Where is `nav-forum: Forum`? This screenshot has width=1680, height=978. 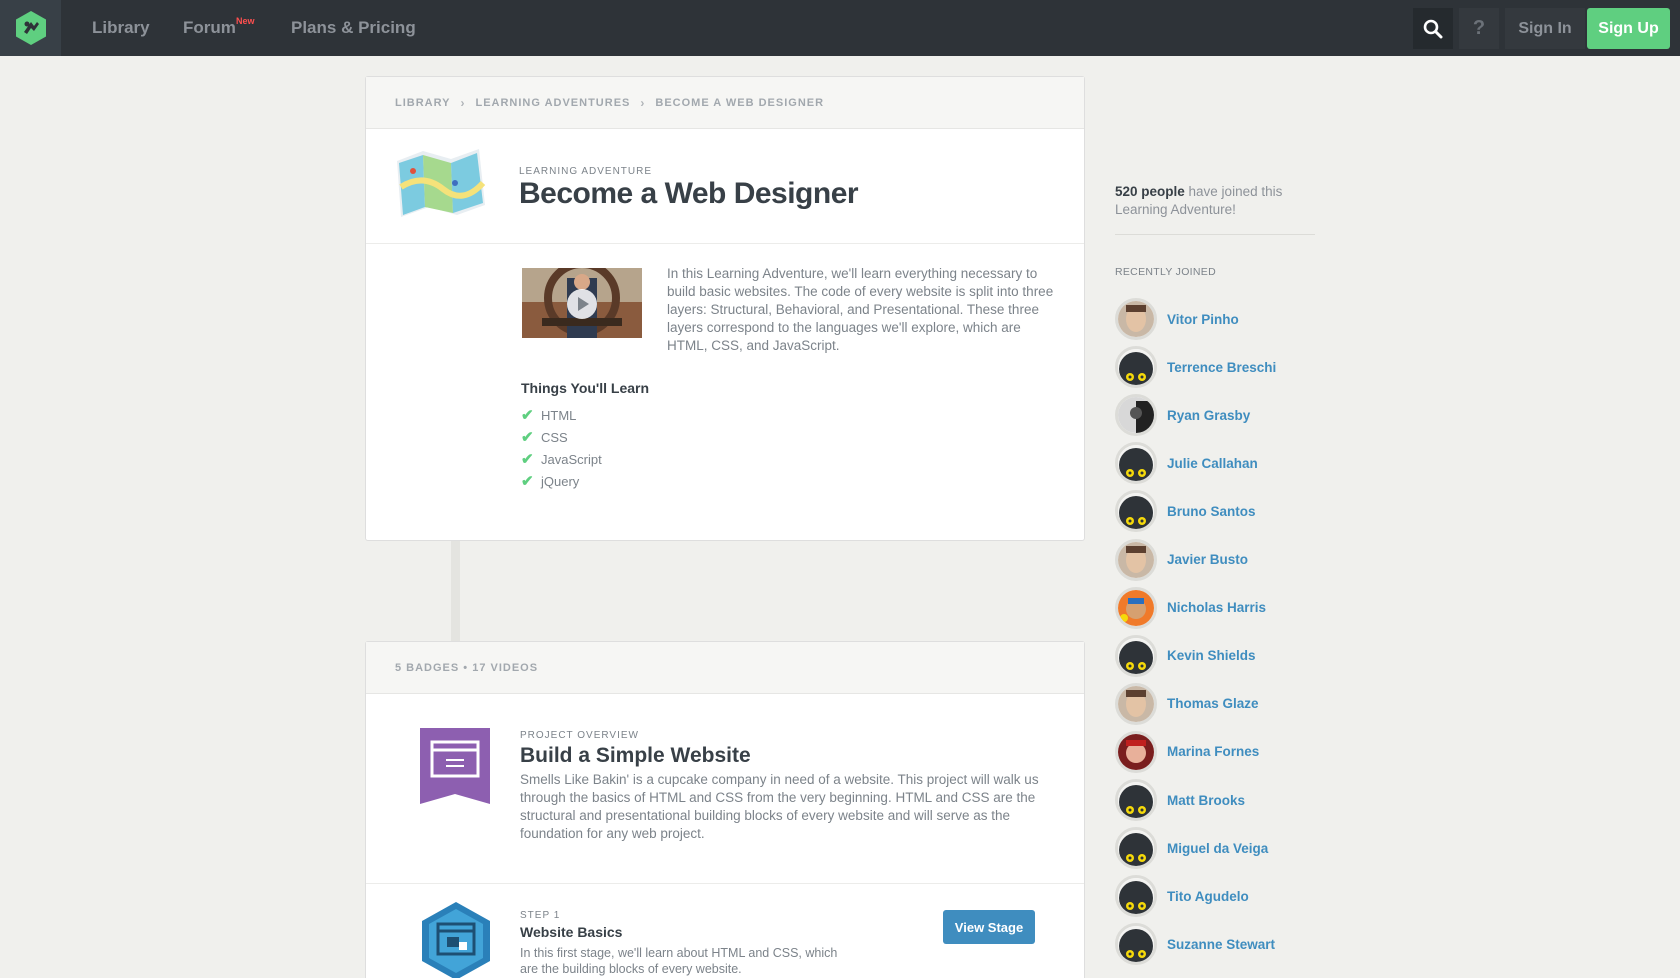
nav-forum: Forum is located at coordinates (209, 28).